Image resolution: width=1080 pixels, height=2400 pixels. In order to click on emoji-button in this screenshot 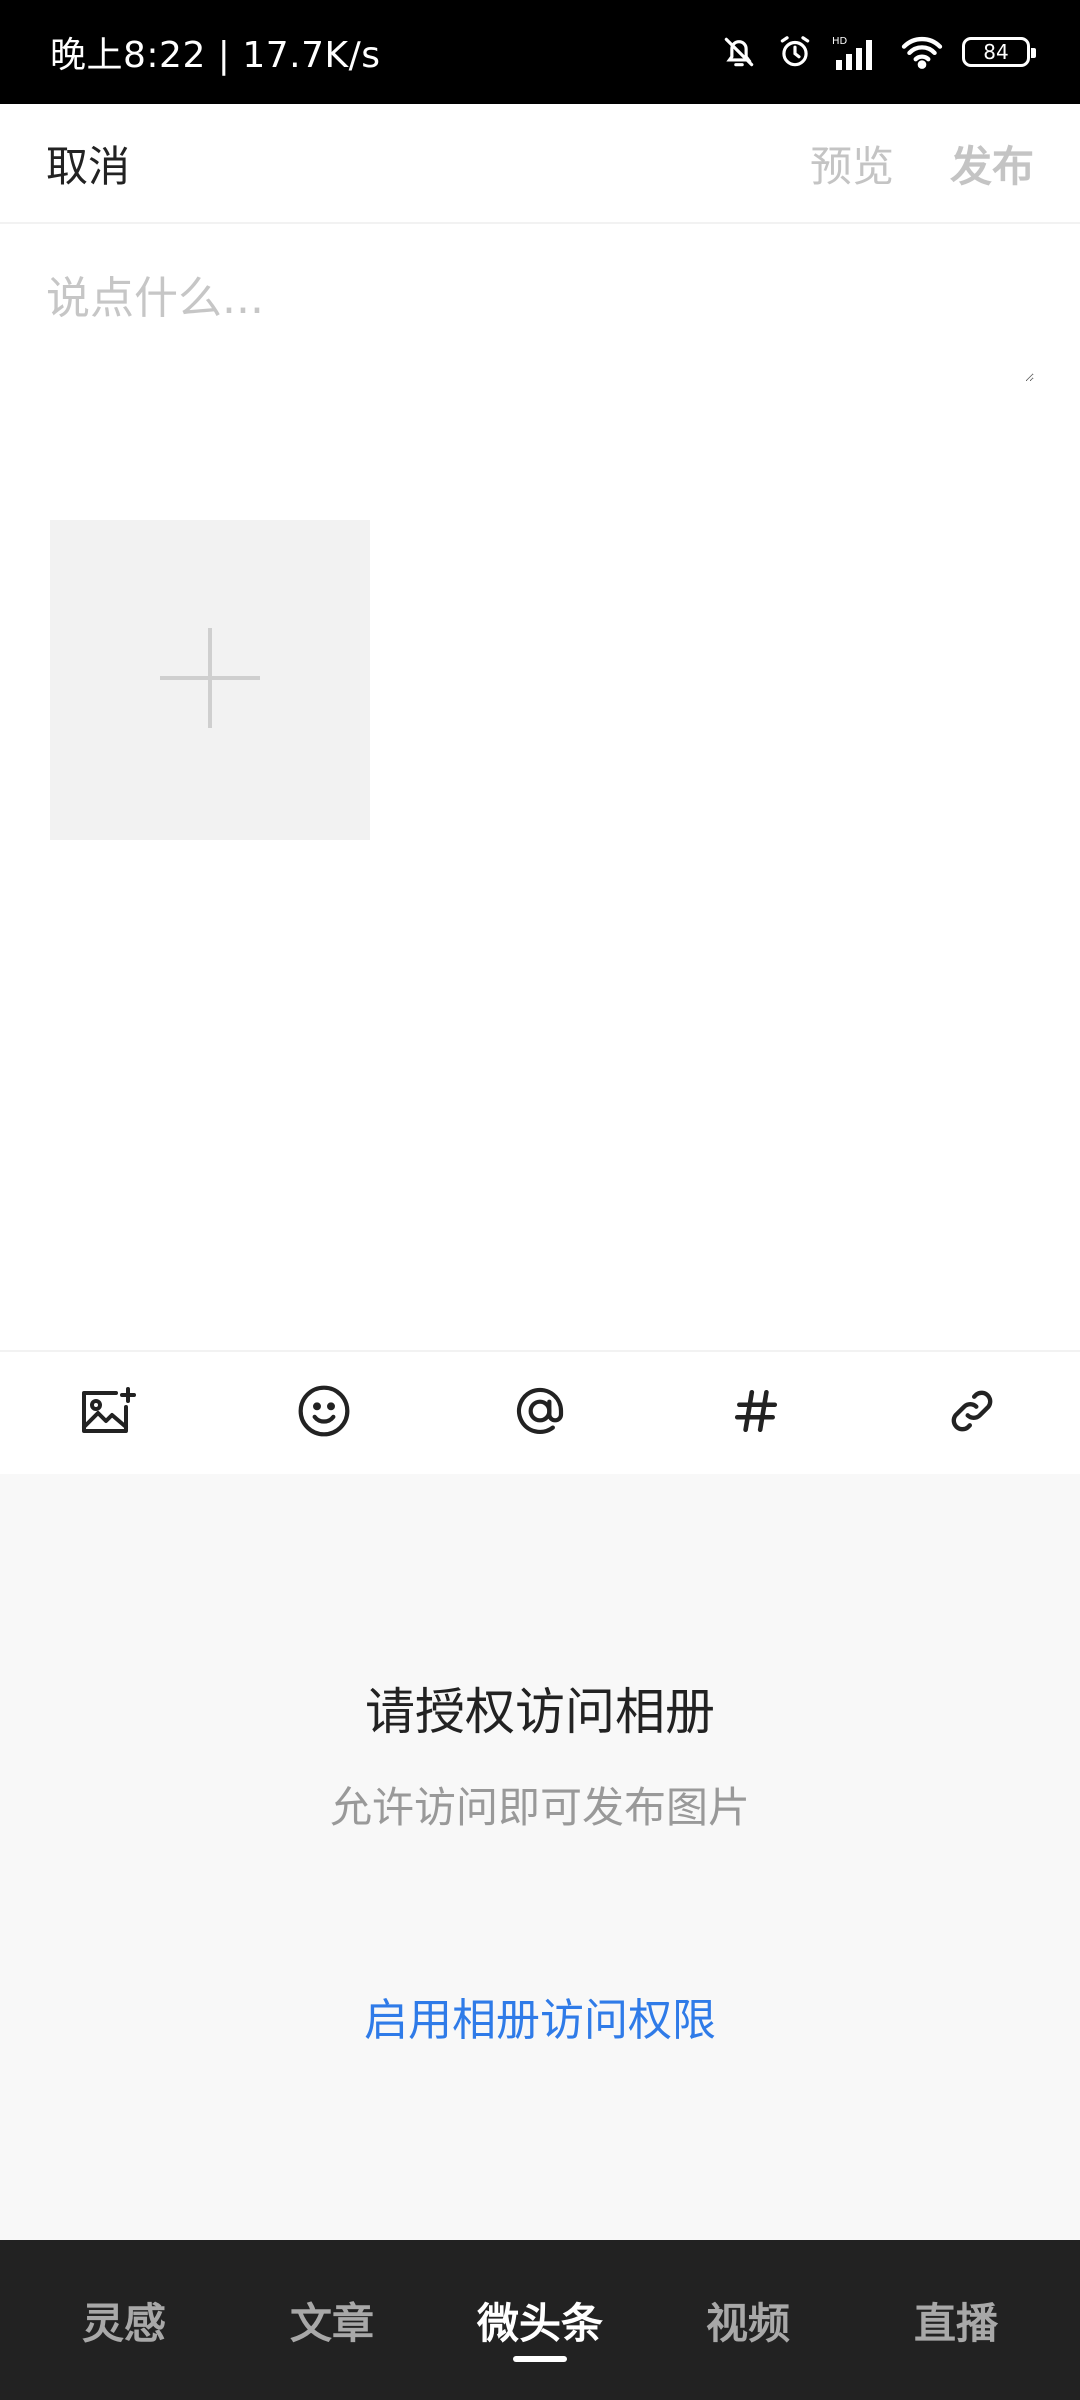, I will do `click(324, 1413)`.